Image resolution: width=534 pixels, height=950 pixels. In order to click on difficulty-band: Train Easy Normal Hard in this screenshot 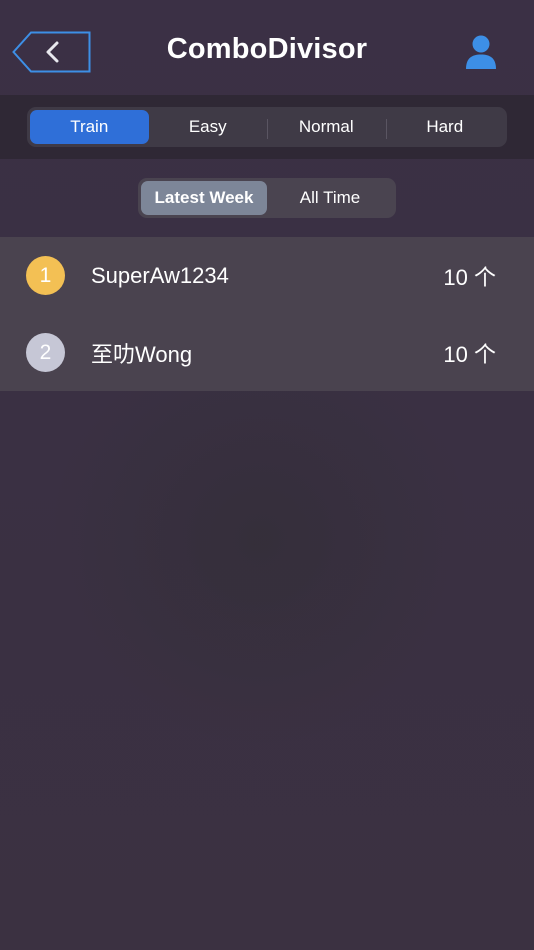, I will do `click(267, 127)`.